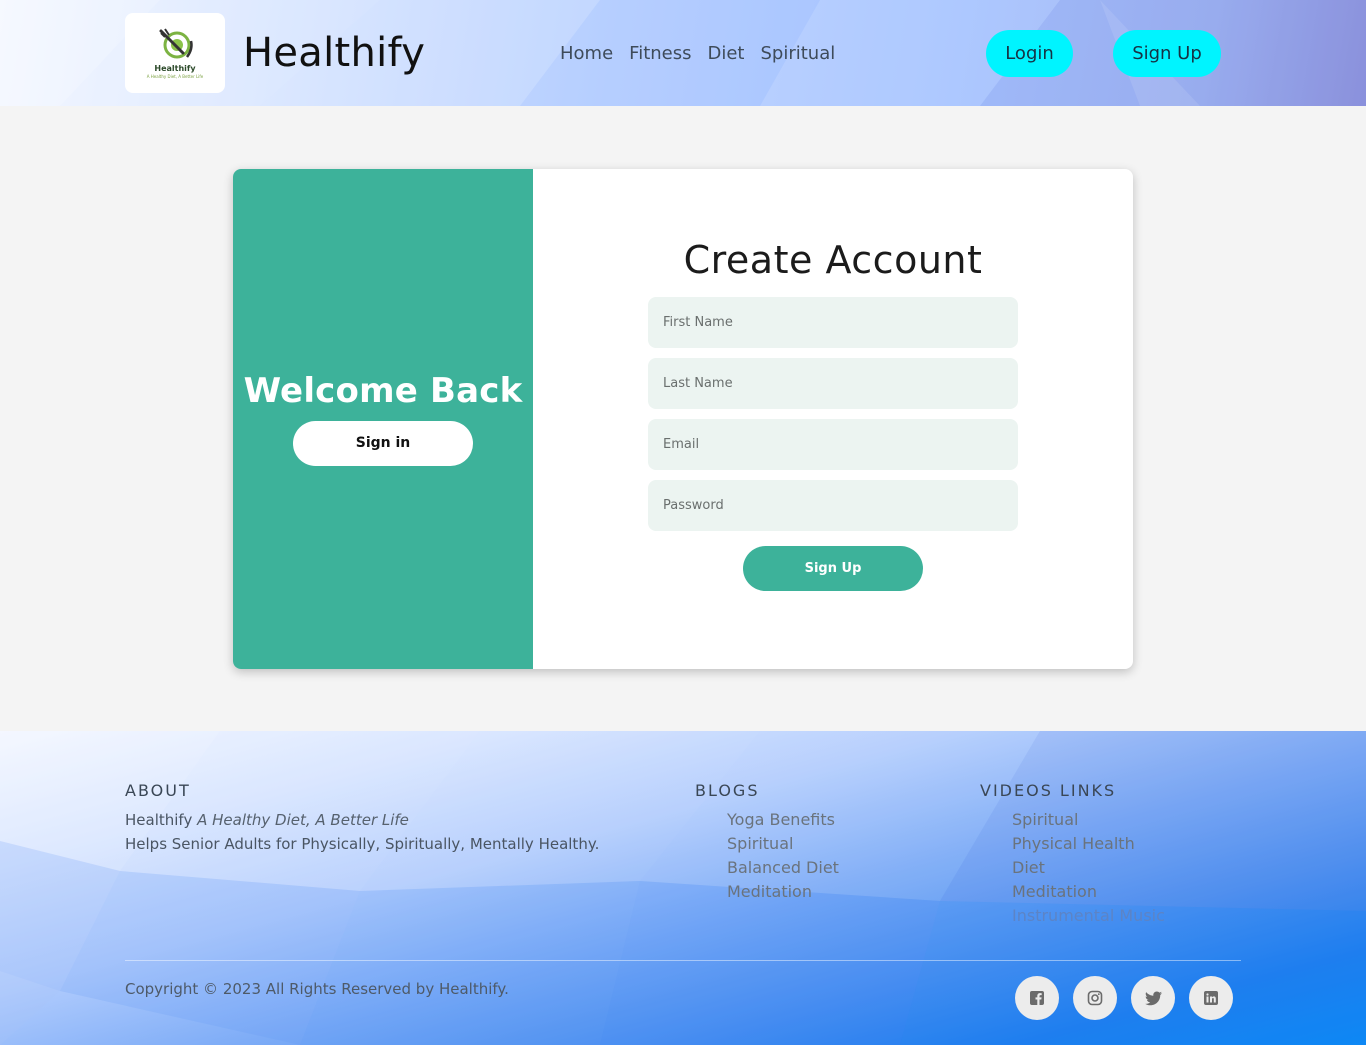  What do you see at coordinates (176, 43) in the screenshot?
I see `logo-leaf-icon` at bounding box center [176, 43].